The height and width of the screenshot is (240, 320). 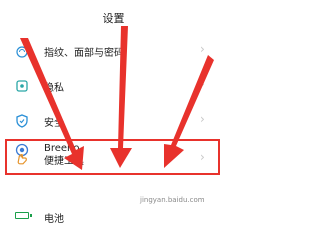 I want to click on annotation-arrow-left, so click(x=52, y=104).